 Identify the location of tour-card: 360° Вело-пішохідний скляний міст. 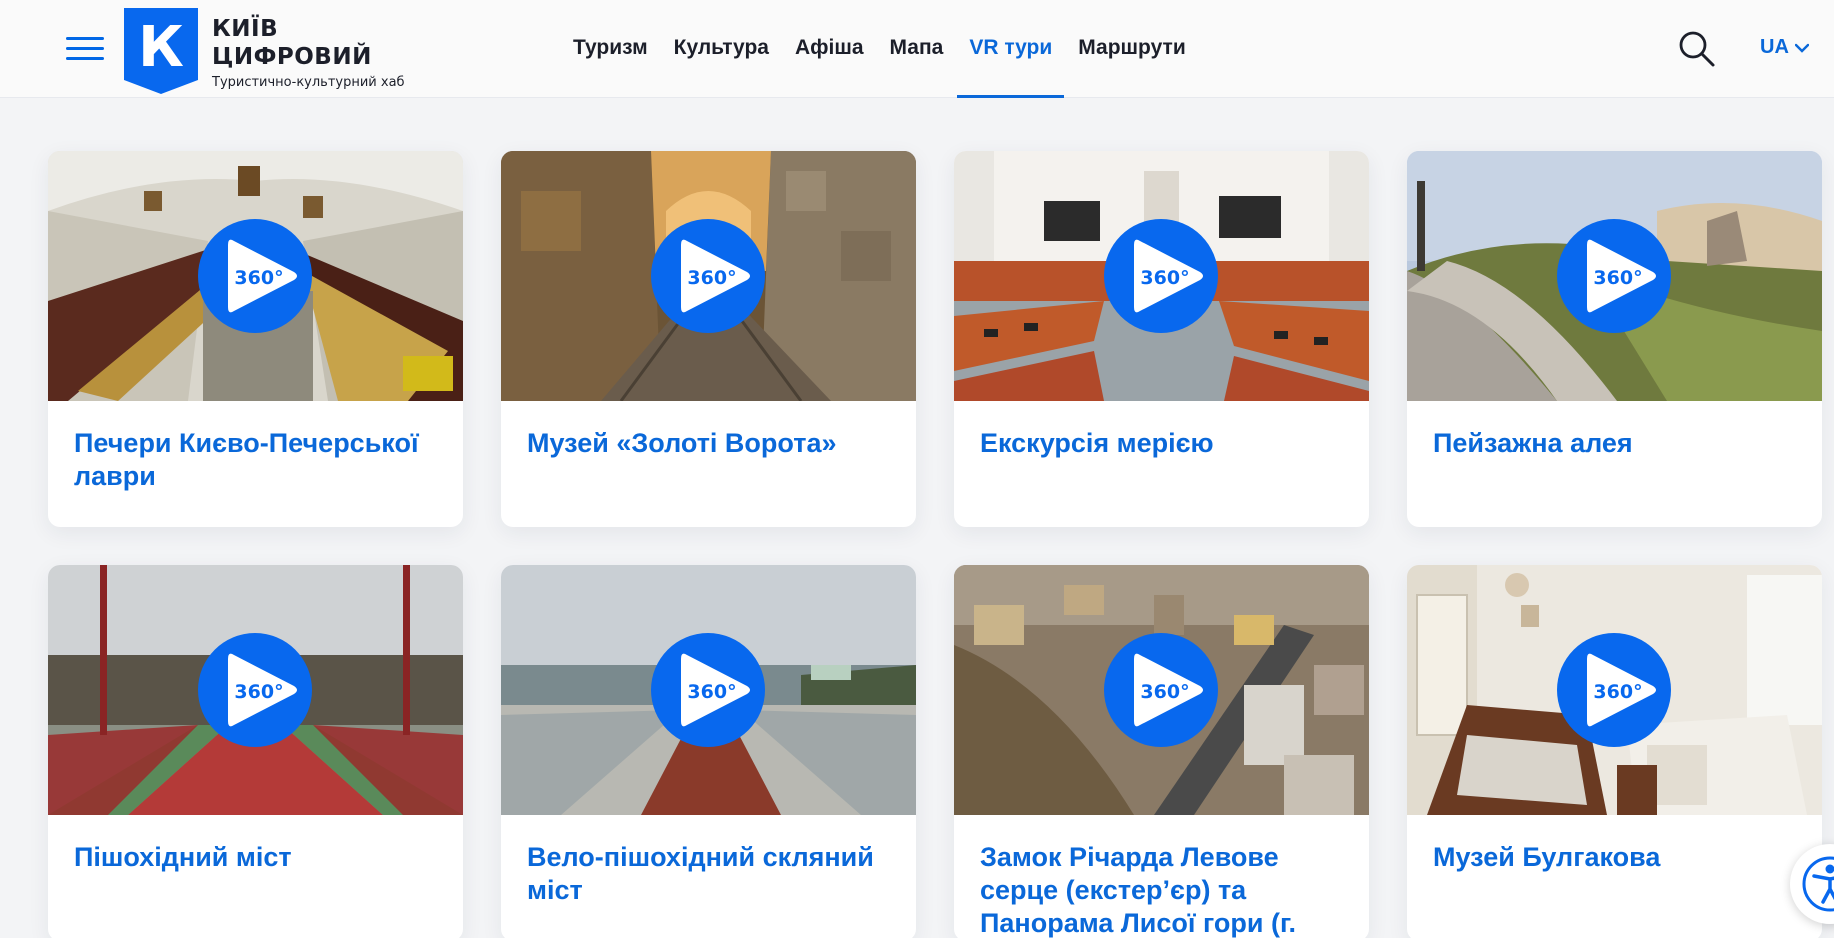
(708, 751).